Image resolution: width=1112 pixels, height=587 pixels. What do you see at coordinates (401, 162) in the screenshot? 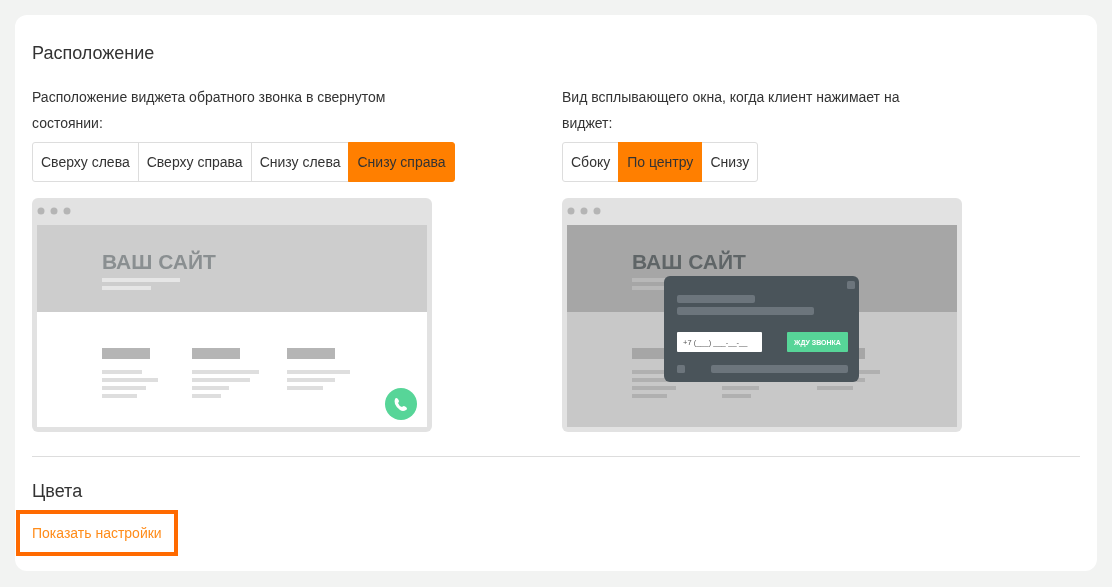
I see `segment-option: Снизу справа` at bounding box center [401, 162].